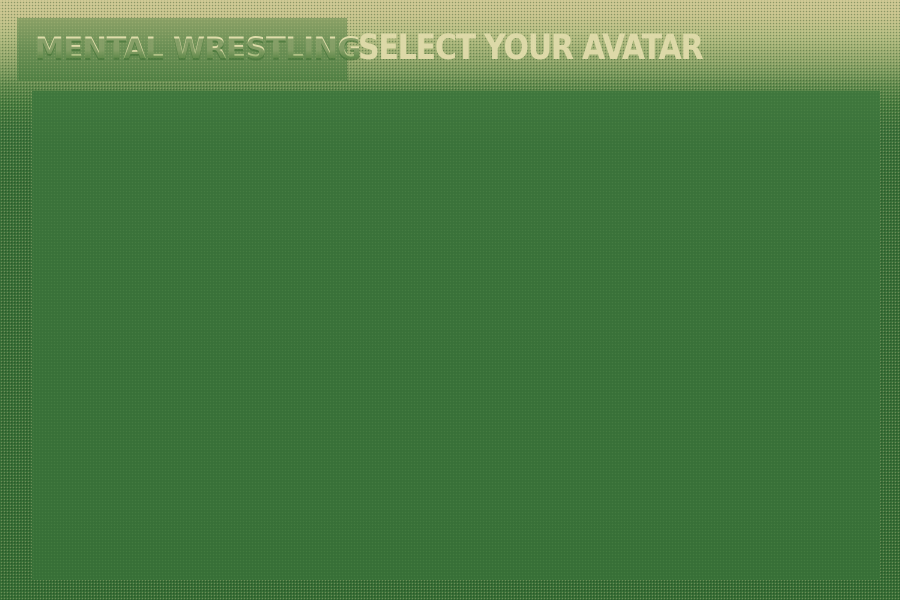 This screenshot has width=900, height=600. I want to click on game-logo: MENTAL WRESTLING, so click(189, 49).